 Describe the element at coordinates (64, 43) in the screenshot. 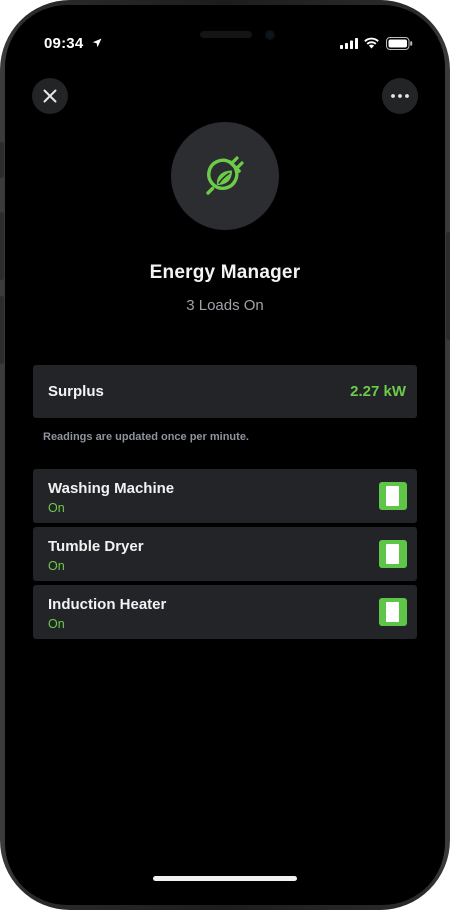

I see `status-time: 09:34` at that location.